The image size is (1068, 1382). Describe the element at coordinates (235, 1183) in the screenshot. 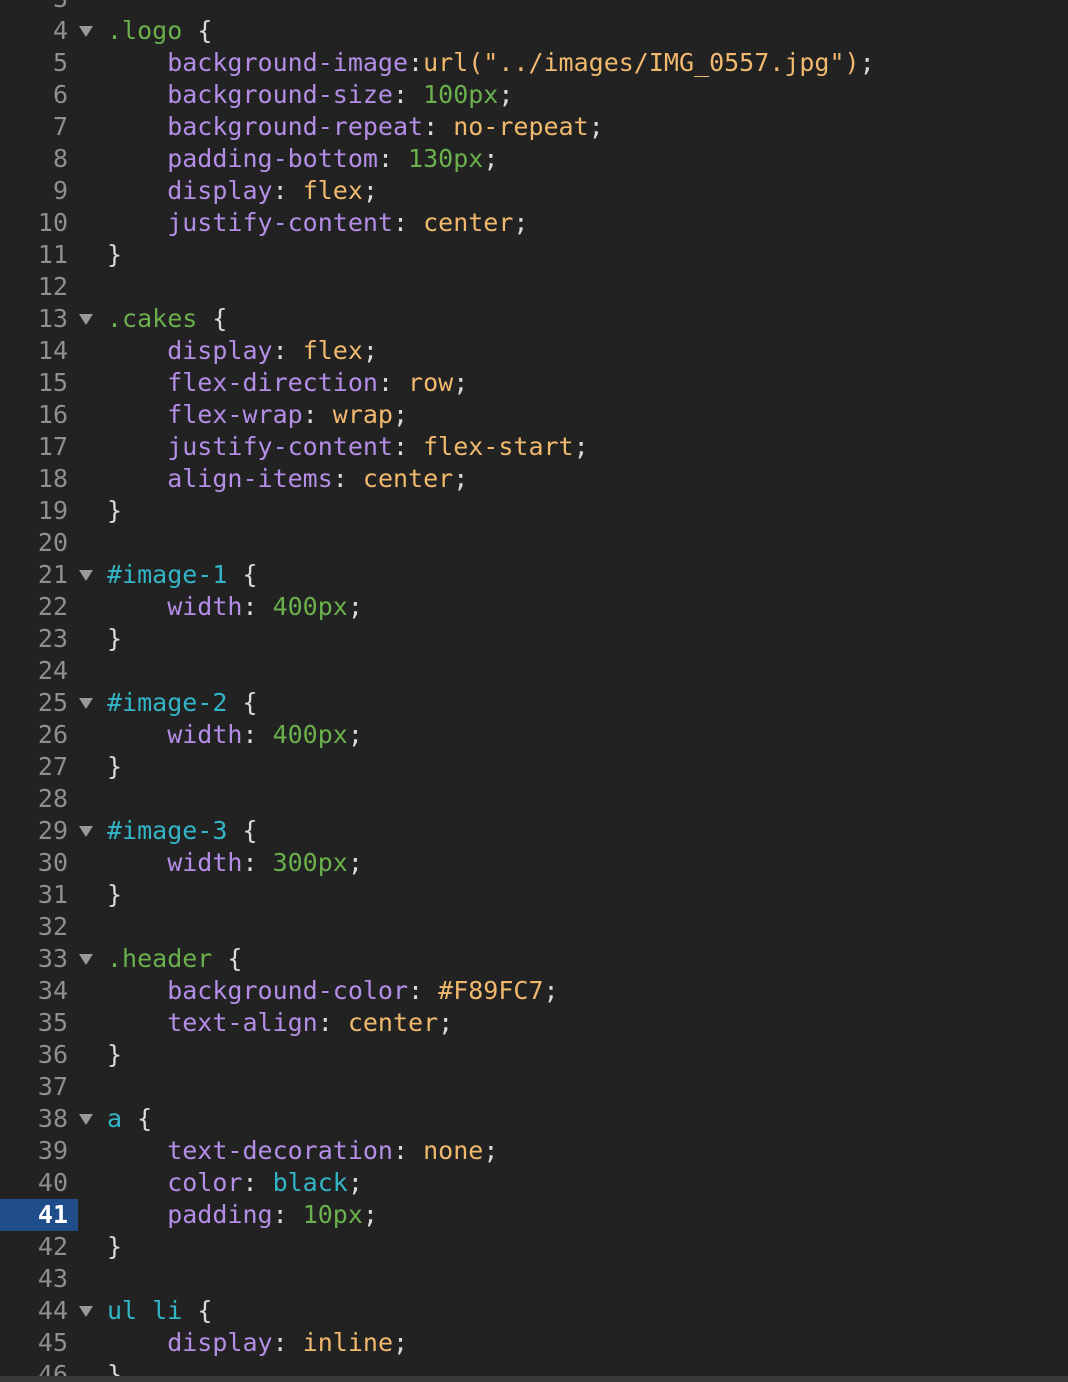

I see `code-text: color: black;` at that location.